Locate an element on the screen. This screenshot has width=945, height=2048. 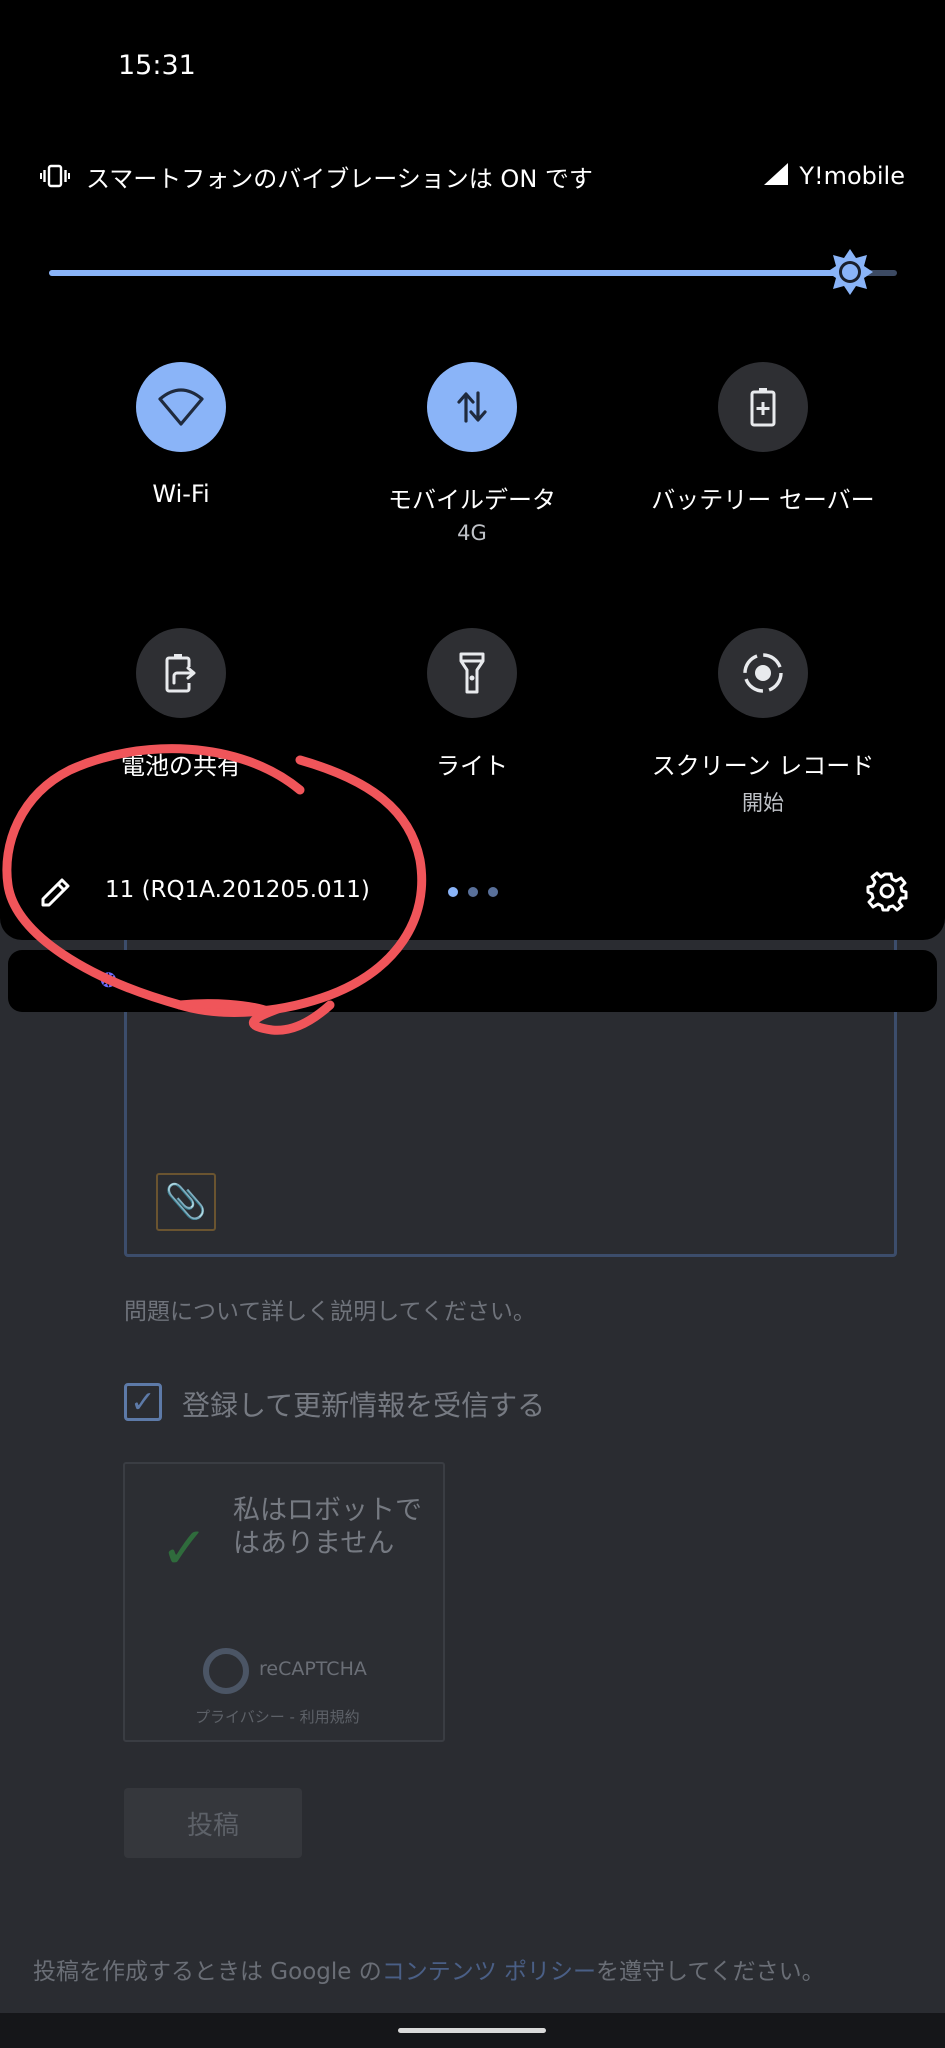
captcha-brand: reCAPTCHA is located at coordinates (313, 1669).